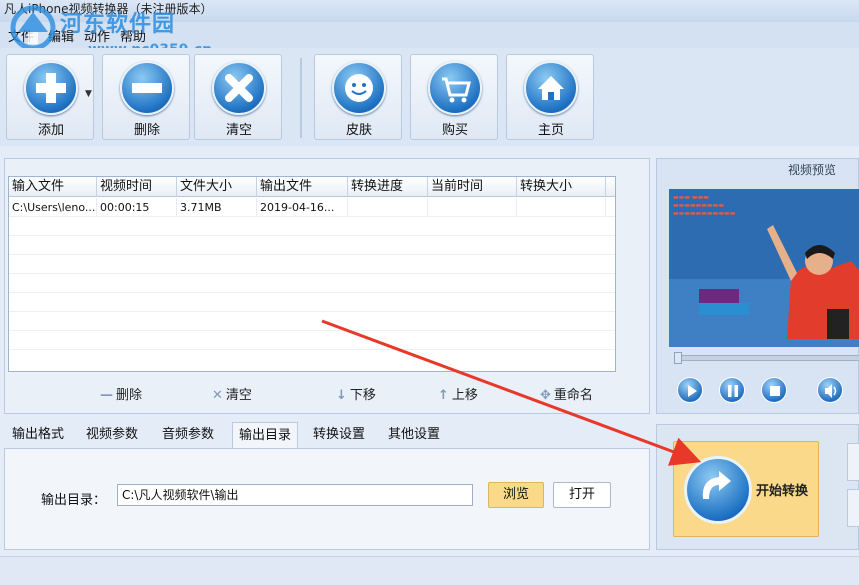  I want to click on home-label: 主页, so click(550, 130).